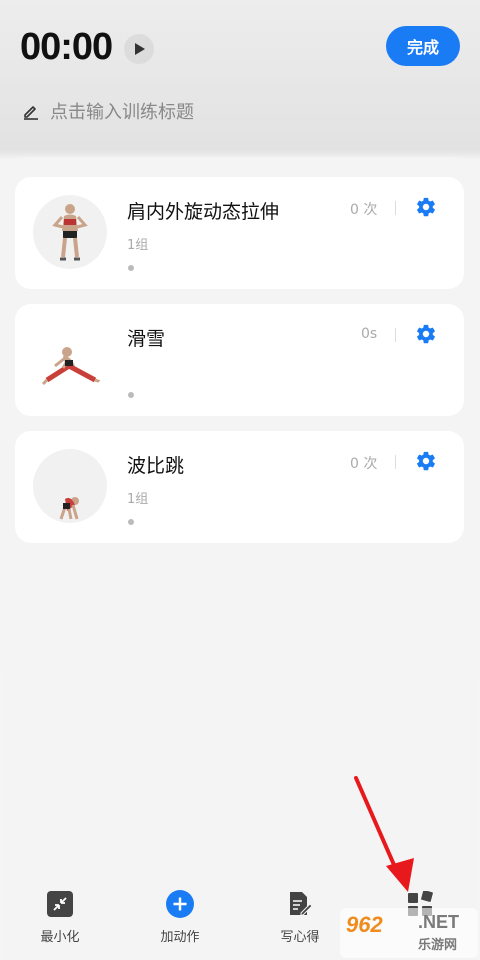 Image resolution: width=480 pixels, height=960 pixels. I want to click on play-button, so click(139, 49).